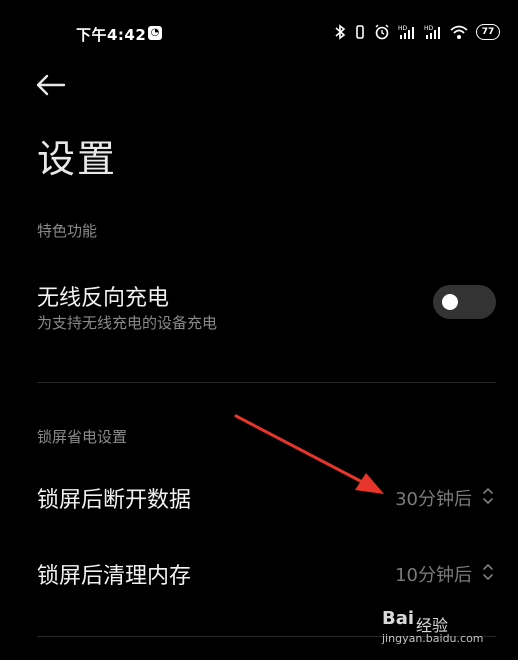 The width and height of the screenshot is (518, 660). What do you see at coordinates (464, 302) in the screenshot?
I see `wireless-reverse-charging-toggle` at bounding box center [464, 302].